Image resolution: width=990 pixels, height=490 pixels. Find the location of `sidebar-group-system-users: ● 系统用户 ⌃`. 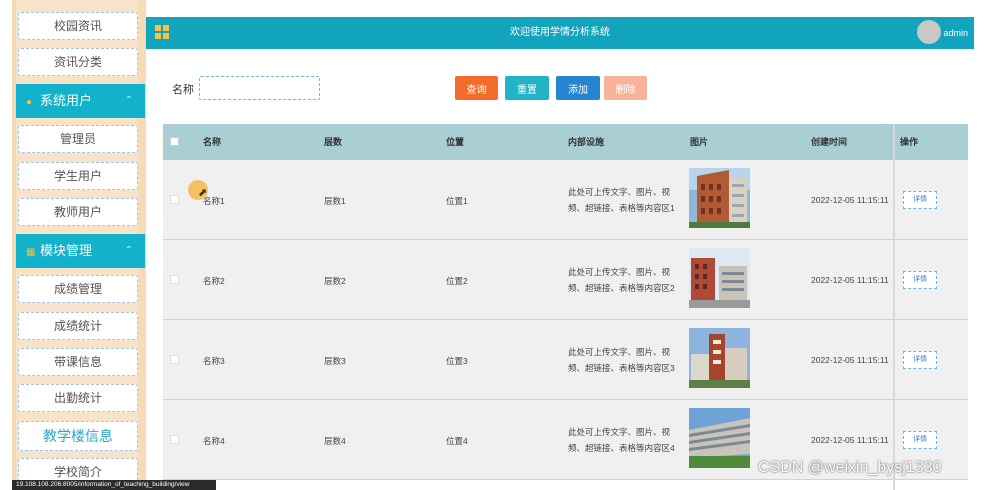

sidebar-group-system-users: ● 系统用户 ⌃ is located at coordinates (80, 101).